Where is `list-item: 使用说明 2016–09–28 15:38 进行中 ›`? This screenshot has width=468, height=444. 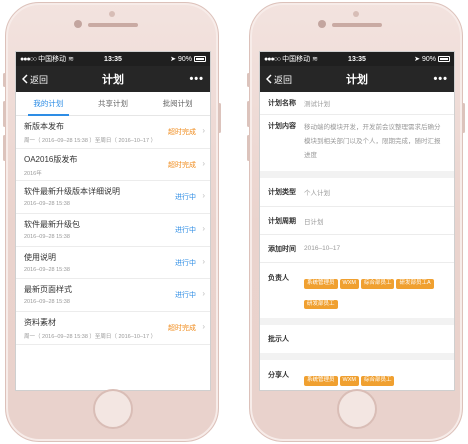 list-item: 使用说明 2016–09–28 15:38 进行中 › is located at coordinates (113, 263).